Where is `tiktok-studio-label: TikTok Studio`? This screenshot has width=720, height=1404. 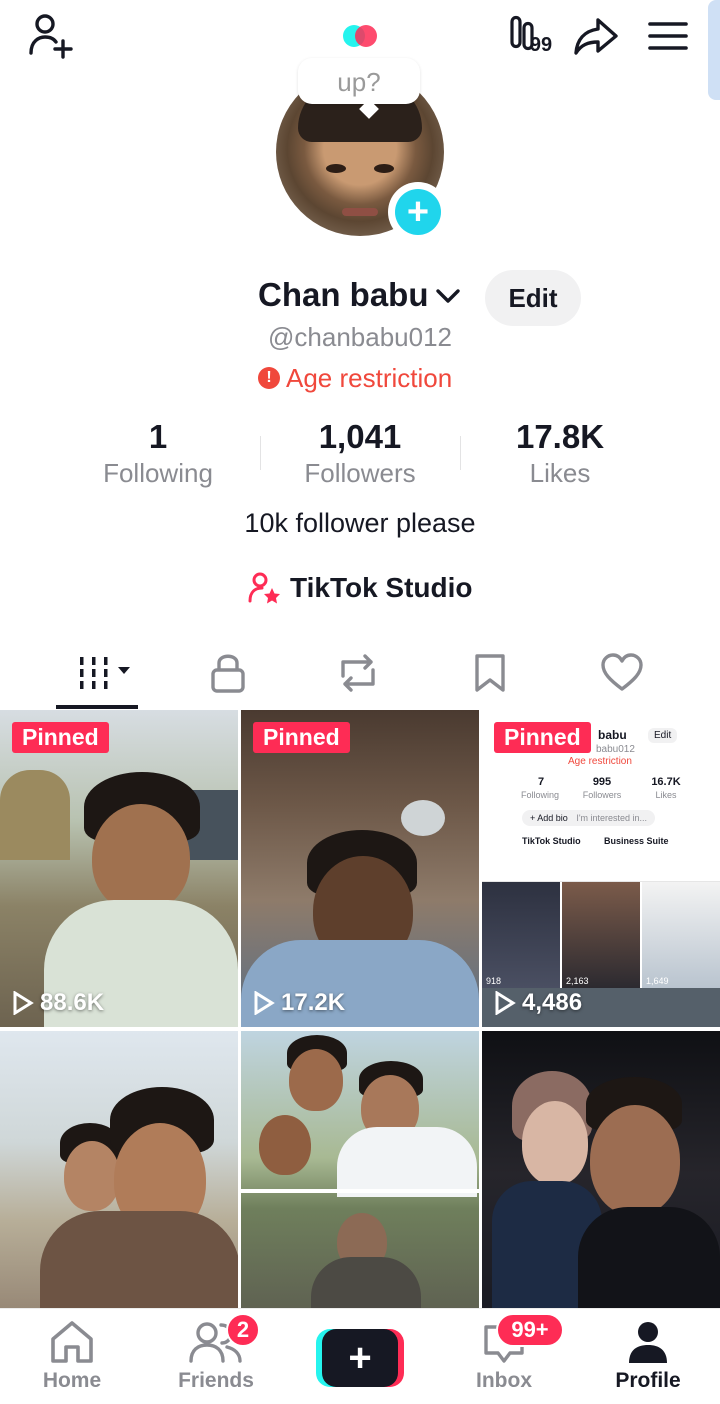 tiktok-studio-label: TikTok Studio is located at coordinates (381, 587).